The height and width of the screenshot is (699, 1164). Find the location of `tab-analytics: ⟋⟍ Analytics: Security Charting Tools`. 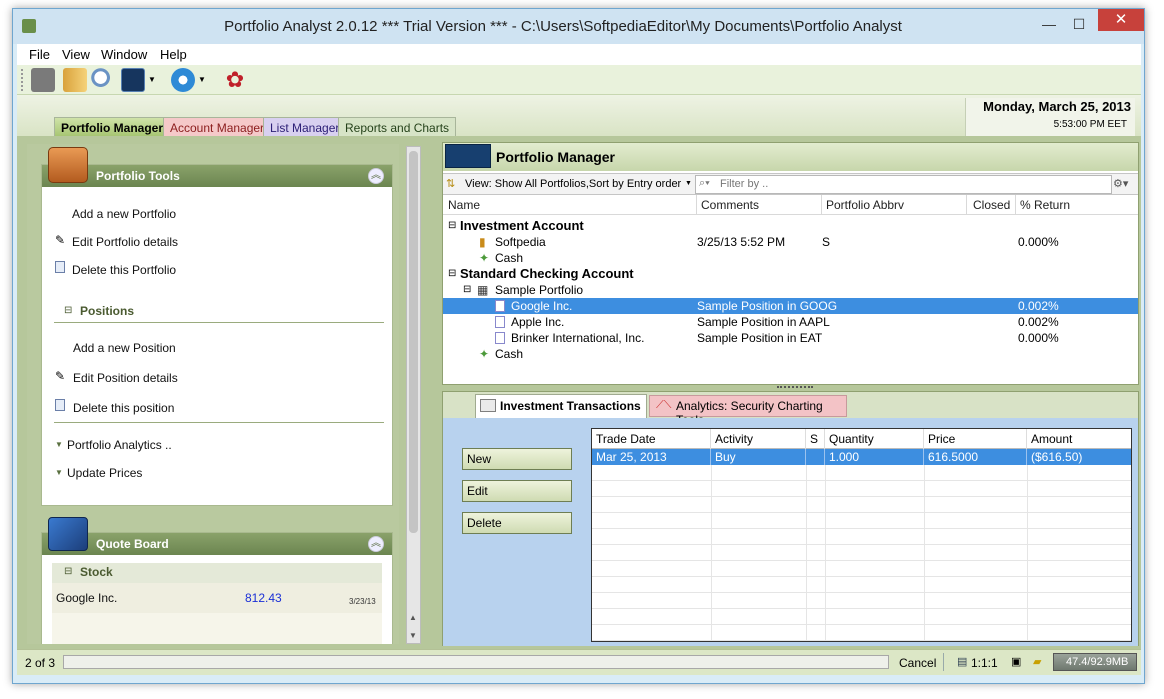

tab-analytics: ⟋⟍ Analytics: Security Charting Tools is located at coordinates (748, 411).